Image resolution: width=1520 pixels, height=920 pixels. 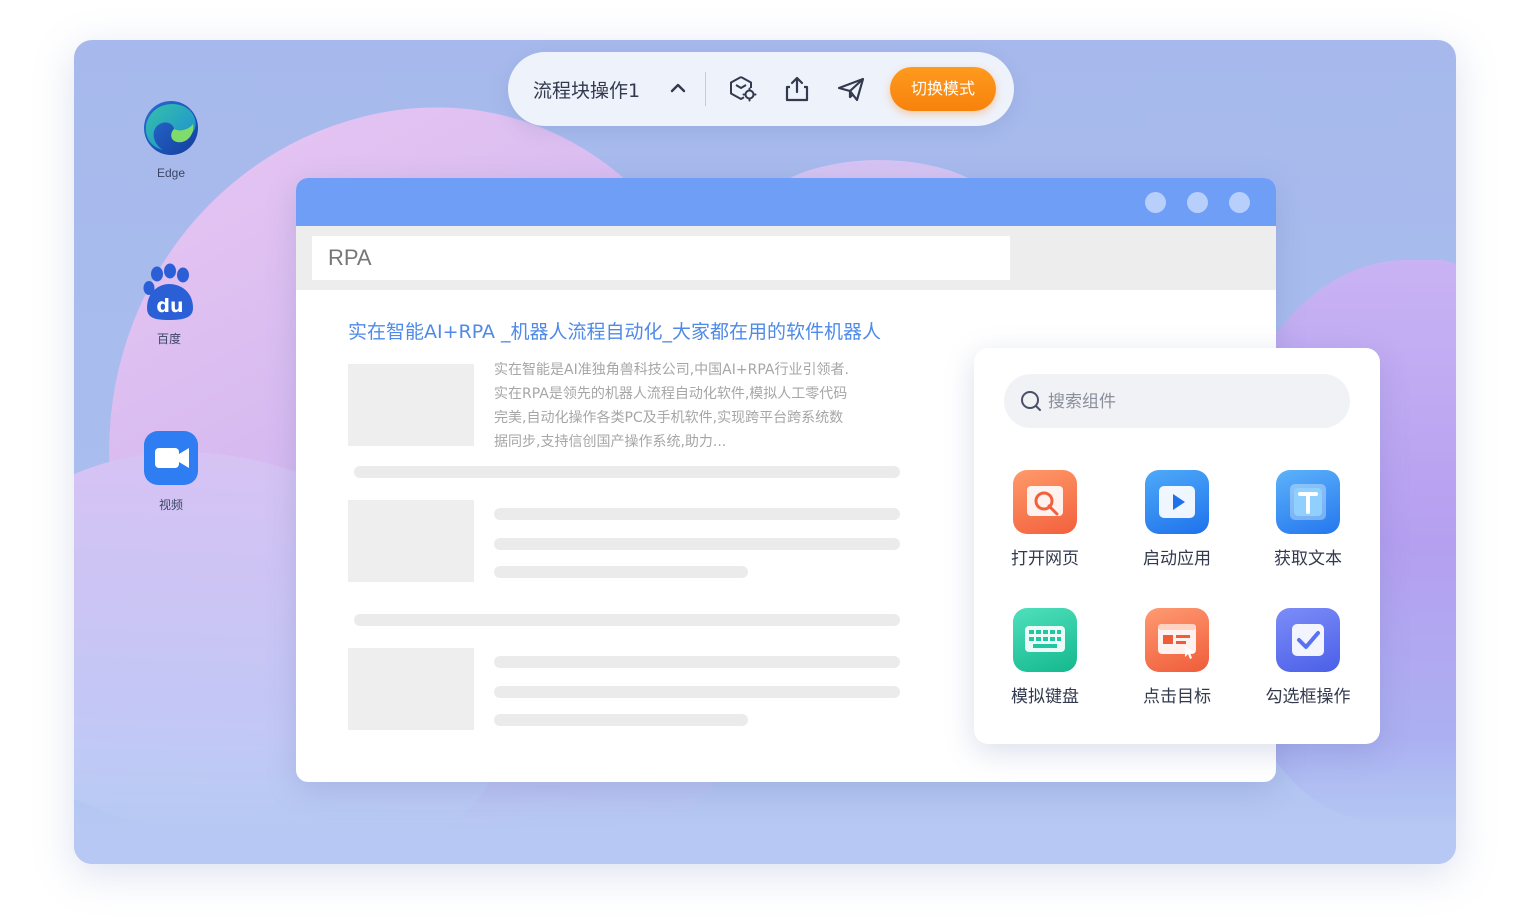 I want to click on open-webpage-icon, so click(x=1045, y=502).